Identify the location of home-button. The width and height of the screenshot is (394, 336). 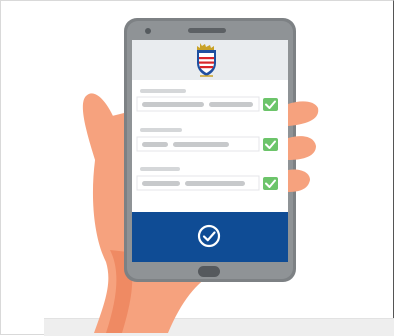
(209, 271).